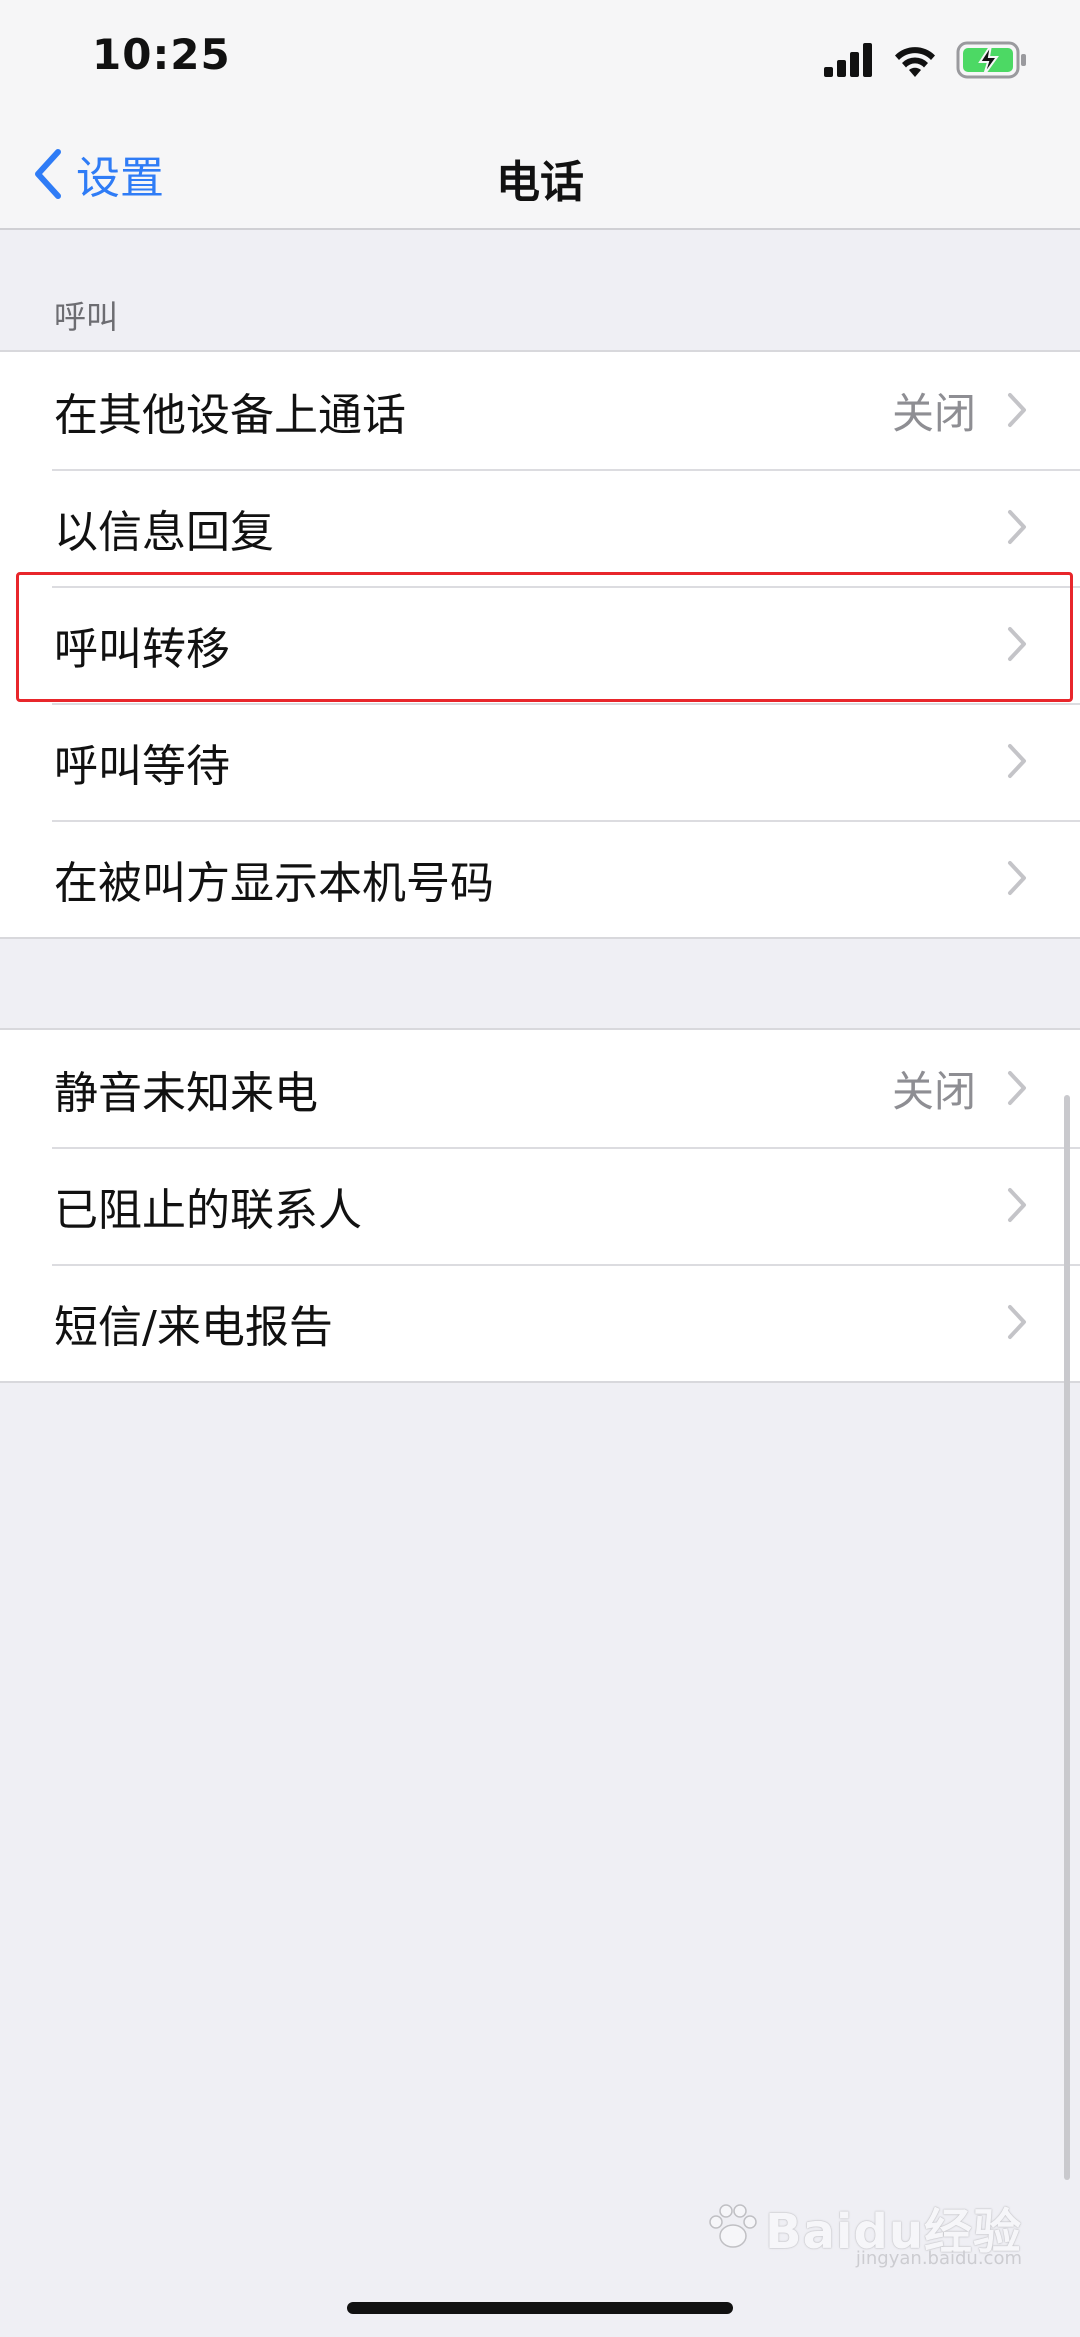 Image resolution: width=1080 pixels, height=2337 pixels. Describe the element at coordinates (274, 883) in the screenshot. I see `row-label: 在被叫方显示本机号码` at that location.